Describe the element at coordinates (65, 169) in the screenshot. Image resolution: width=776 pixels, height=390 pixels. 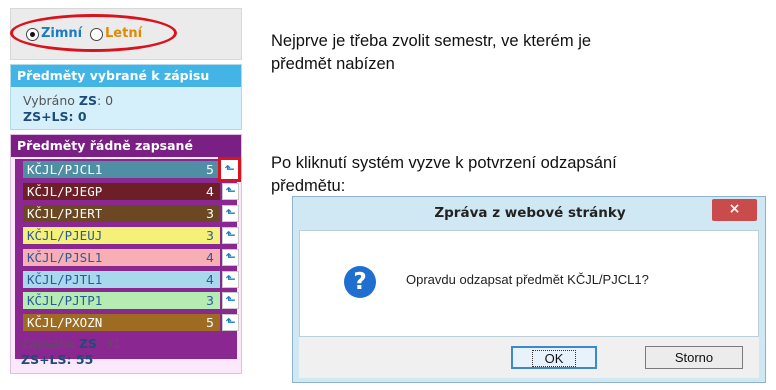
I see `course-code: KČJL/PJCL1` at that location.